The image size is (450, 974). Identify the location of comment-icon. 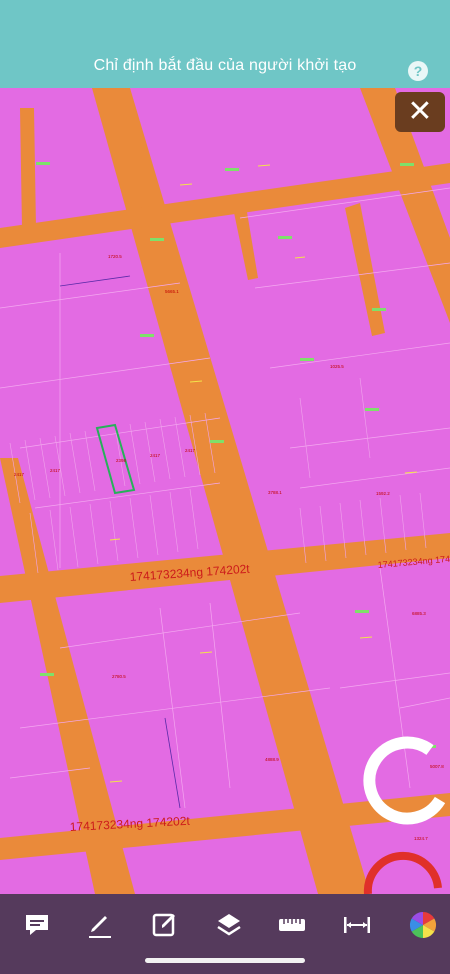
(37, 925).